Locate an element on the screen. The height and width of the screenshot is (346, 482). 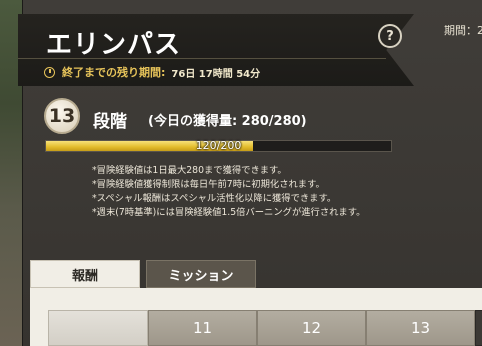
remaining-label: 終了までの残り期間: is located at coordinates (114, 72).